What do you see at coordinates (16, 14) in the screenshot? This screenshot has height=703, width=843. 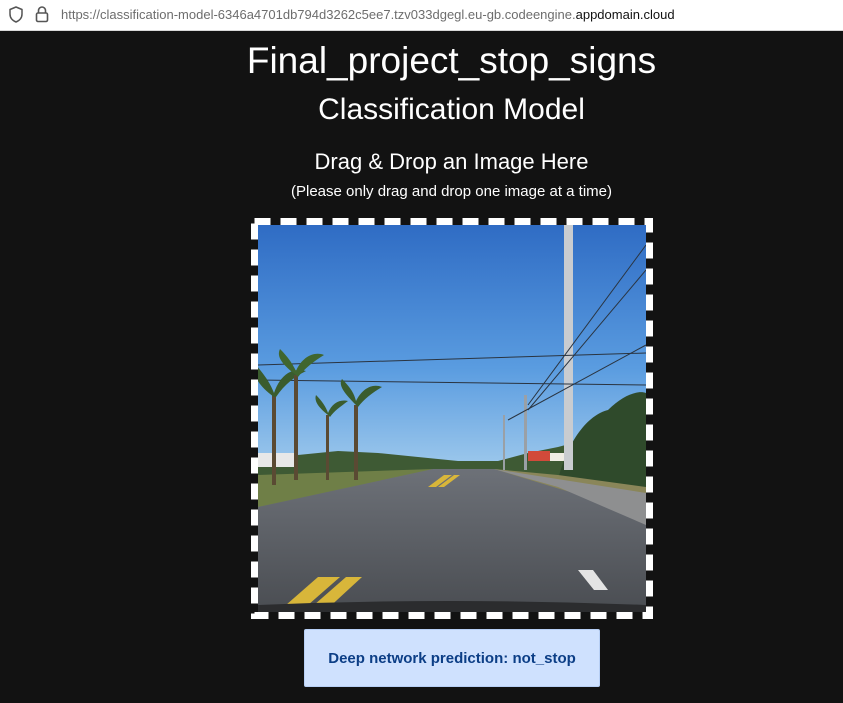 I see `shield-icon` at bounding box center [16, 14].